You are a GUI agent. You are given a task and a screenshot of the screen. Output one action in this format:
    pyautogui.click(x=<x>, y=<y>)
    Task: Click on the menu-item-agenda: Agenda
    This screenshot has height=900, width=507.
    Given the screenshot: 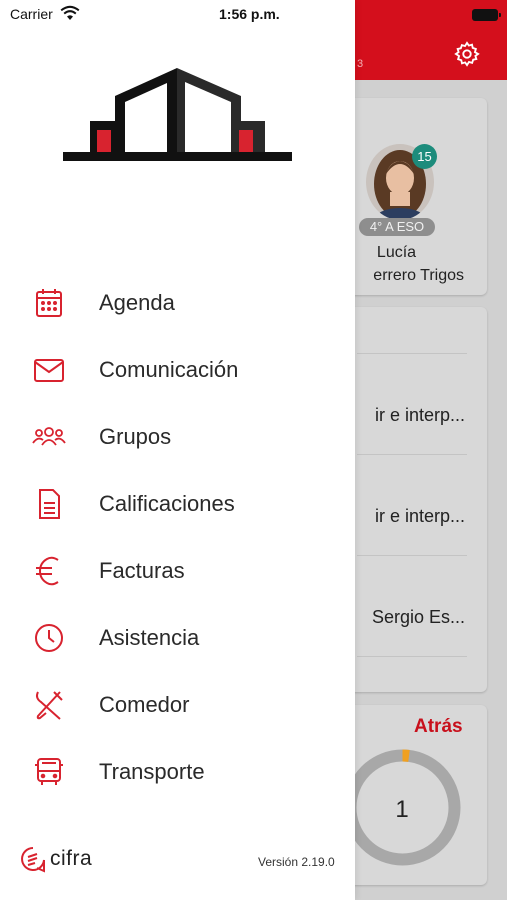 What is the action you would take?
    pyautogui.click(x=177, y=303)
    